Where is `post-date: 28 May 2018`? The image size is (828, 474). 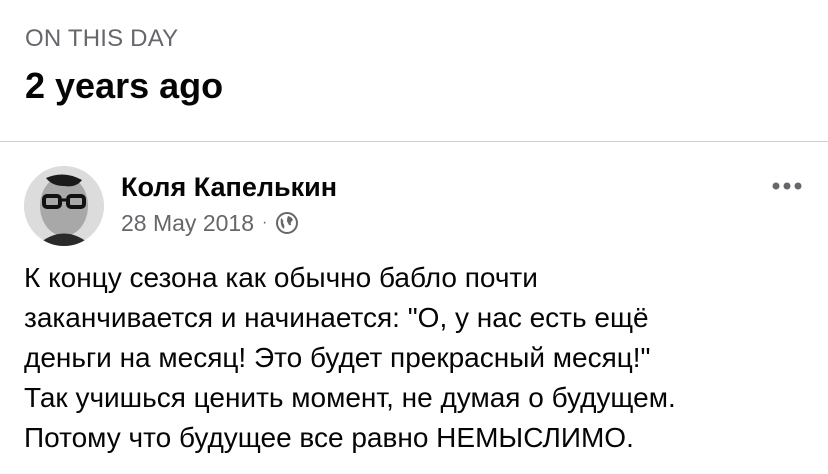 post-date: 28 May 2018 is located at coordinates (187, 223).